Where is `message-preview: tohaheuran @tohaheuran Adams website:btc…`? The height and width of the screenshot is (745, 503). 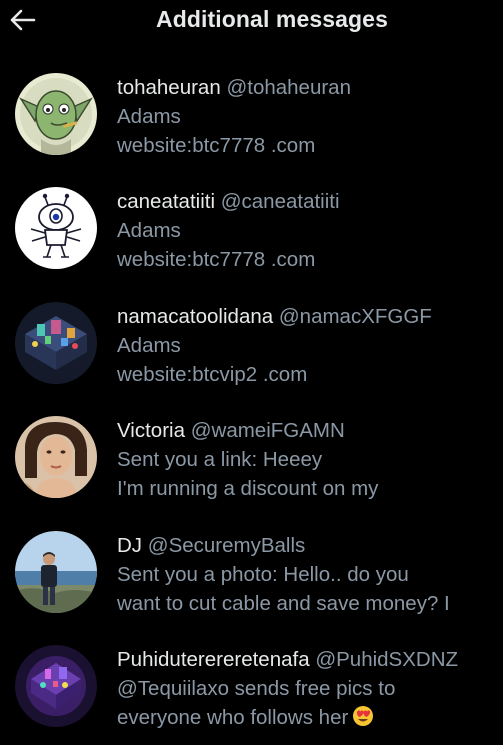
message-preview: tohaheuran @tohaheuran Adams website:btc… is located at coordinates (307, 116).